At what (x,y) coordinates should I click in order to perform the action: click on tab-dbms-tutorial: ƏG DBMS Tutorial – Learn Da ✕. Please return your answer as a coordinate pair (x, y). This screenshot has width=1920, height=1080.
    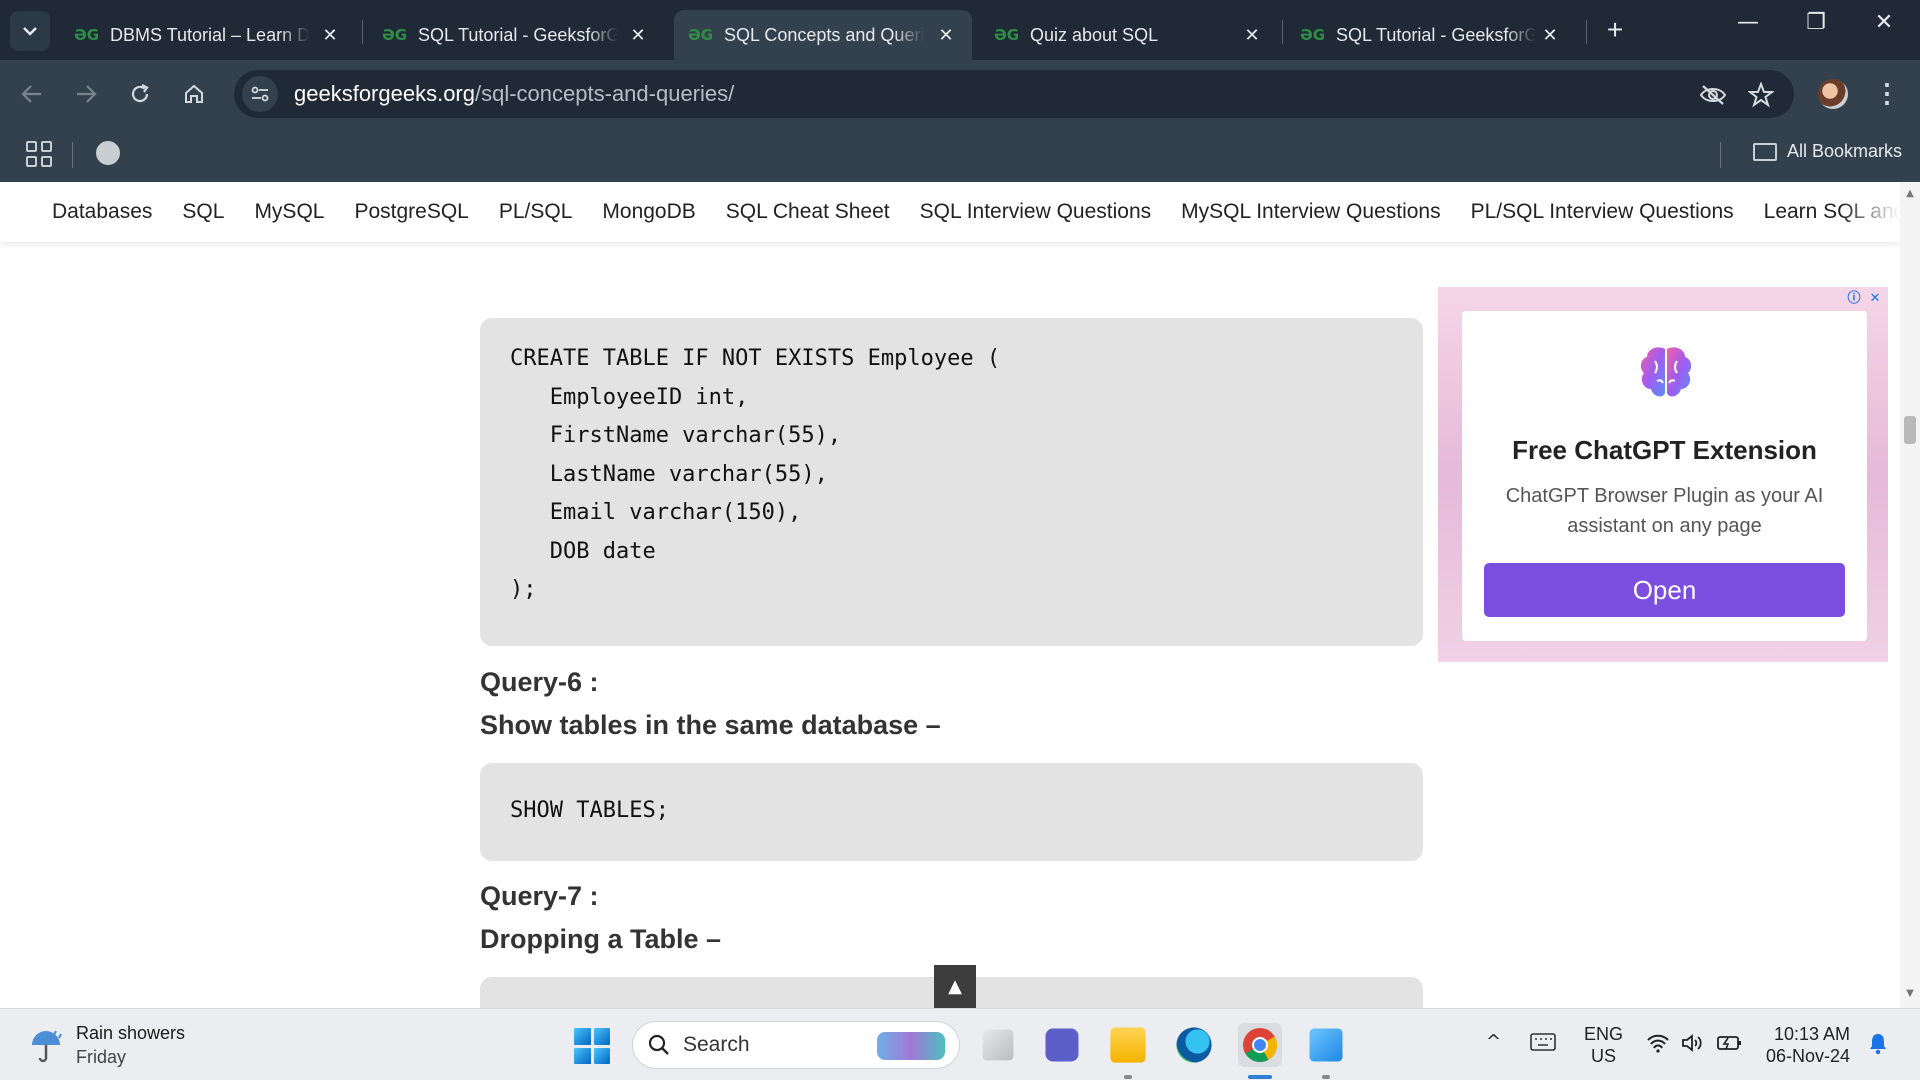
    Looking at the image, I should click on (208, 35).